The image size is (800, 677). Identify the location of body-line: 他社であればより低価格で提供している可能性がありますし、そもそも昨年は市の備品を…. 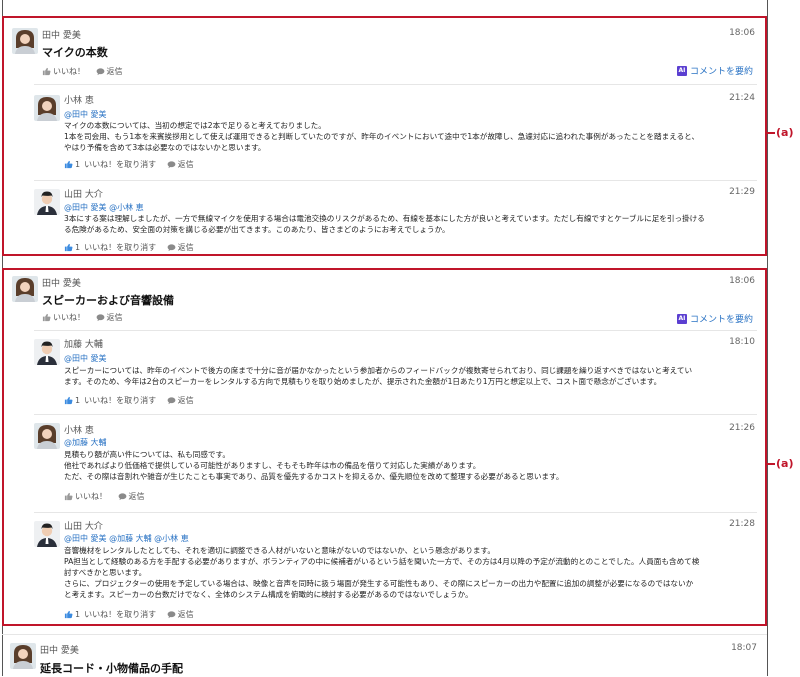
(272, 465).